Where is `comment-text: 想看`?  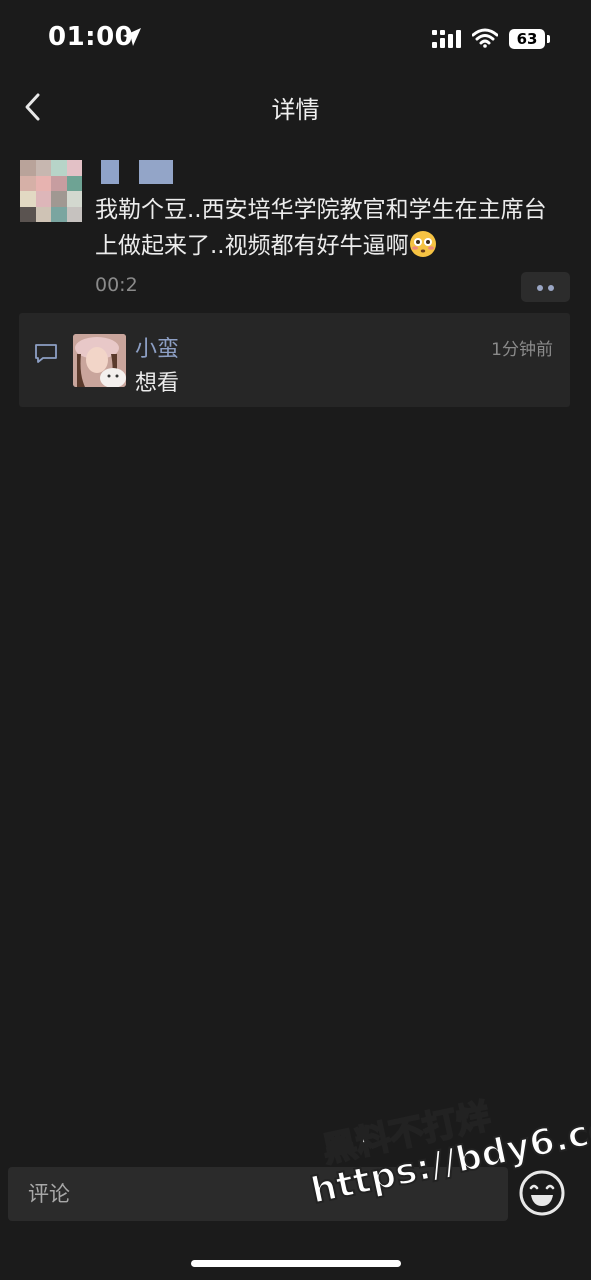
comment-text: 想看 is located at coordinates (157, 383).